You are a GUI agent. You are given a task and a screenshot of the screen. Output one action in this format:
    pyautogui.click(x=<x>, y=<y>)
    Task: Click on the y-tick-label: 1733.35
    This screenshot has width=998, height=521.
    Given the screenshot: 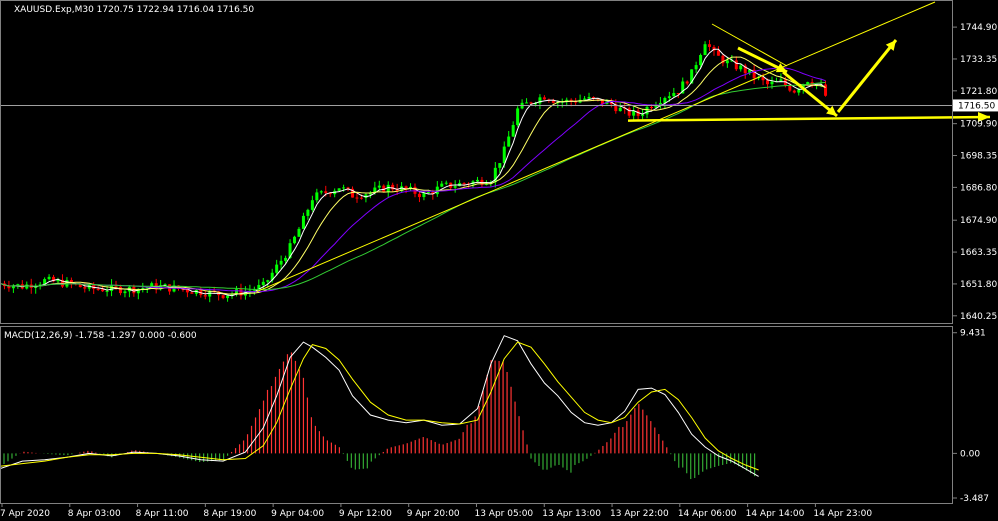 What is the action you would take?
    pyautogui.click(x=978, y=60)
    